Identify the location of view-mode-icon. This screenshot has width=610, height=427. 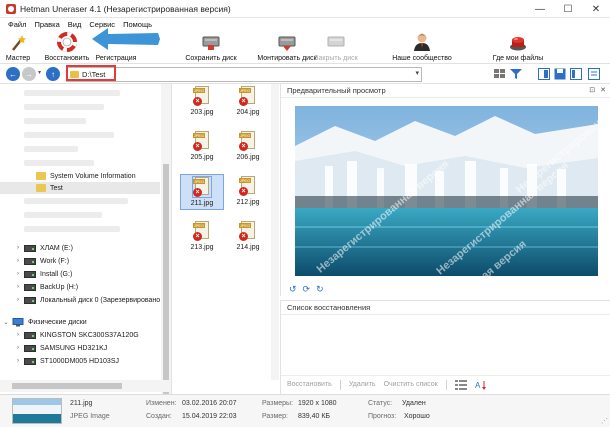
(500, 74).